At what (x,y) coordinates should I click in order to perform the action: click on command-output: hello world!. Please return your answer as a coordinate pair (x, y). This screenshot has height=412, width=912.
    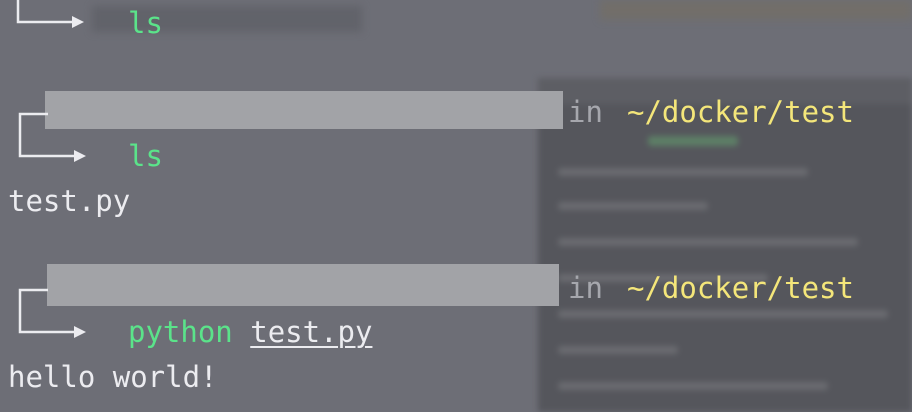
    Looking at the image, I should click on (113, 377).